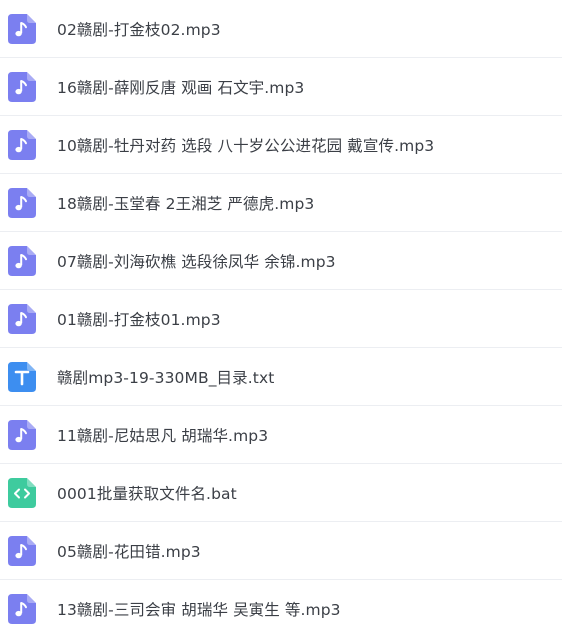  I want to click on file-name: 07赣剧-刘海砍樵 选段徐凤华 余锦.mp3, so click(196, 261).